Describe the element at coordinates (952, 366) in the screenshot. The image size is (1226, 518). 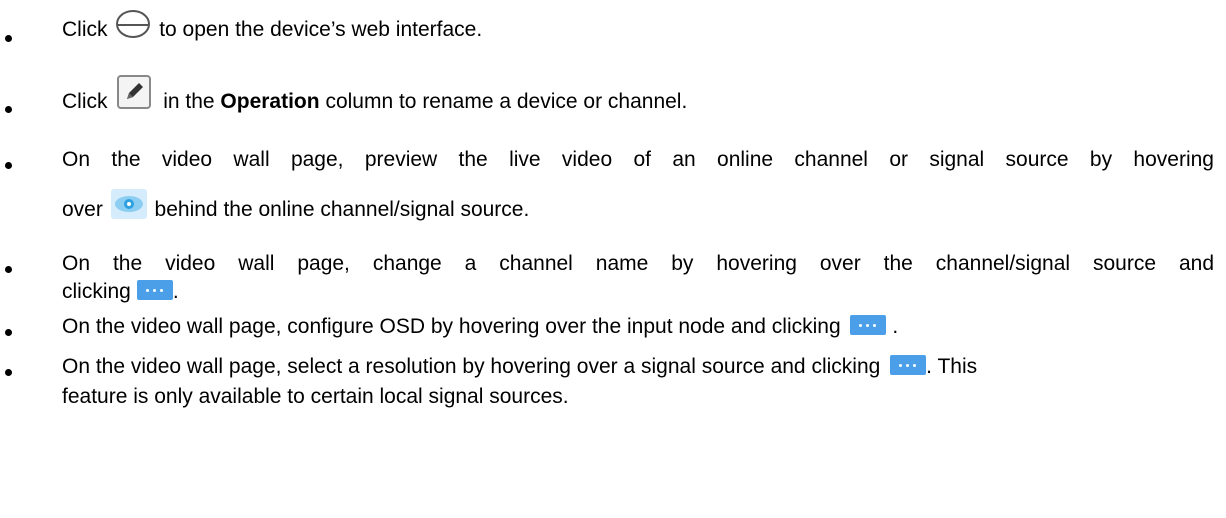
I see `bullet-text: . This` at that location.